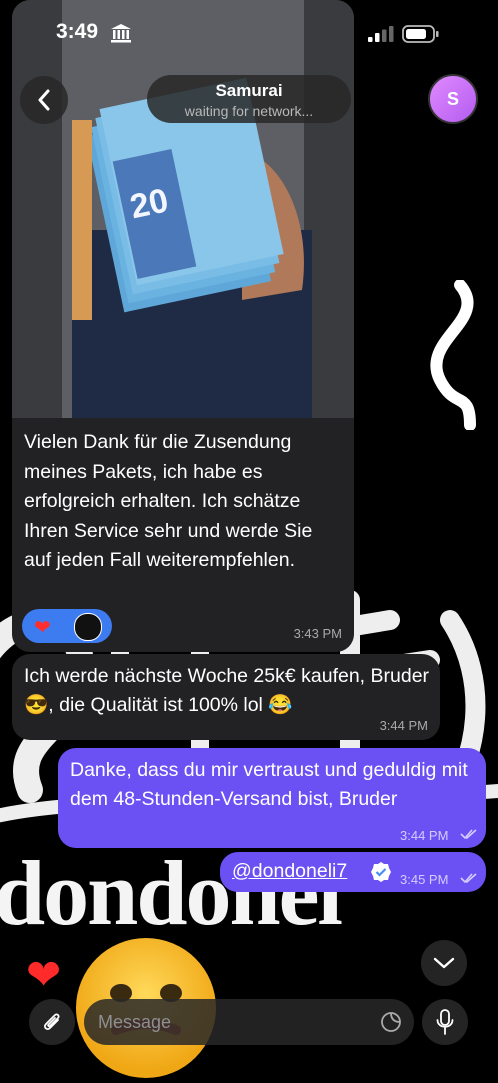 Image resolution: width=498 pixels, height=1083 pixels. What do you see at coordinates (88, 627) in the screenshot?
I see `reactor-avatar` at bounding box center [88, 627].